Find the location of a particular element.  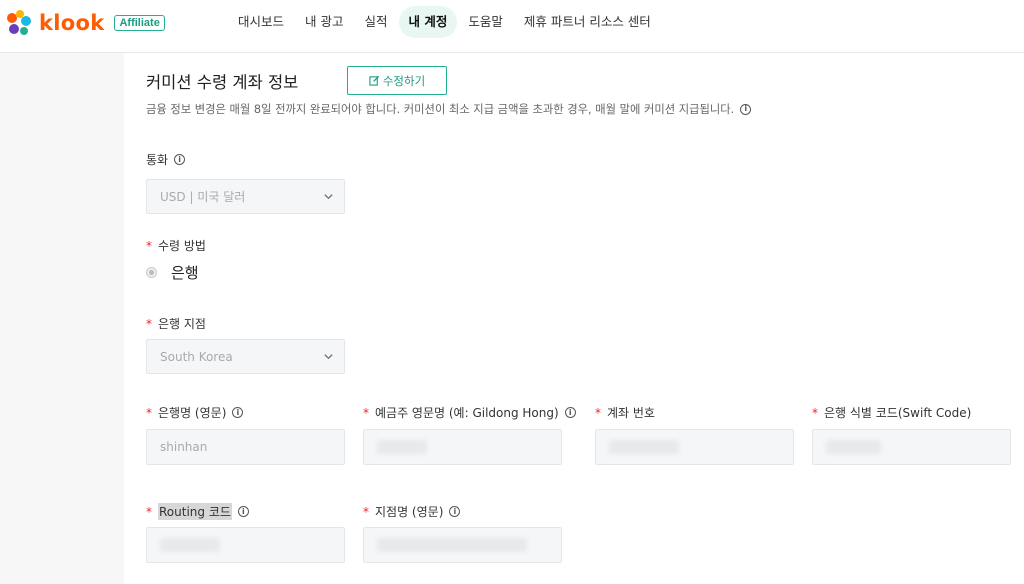

nav-dashboard: 대시보드 is located at coordinates (261, 22).